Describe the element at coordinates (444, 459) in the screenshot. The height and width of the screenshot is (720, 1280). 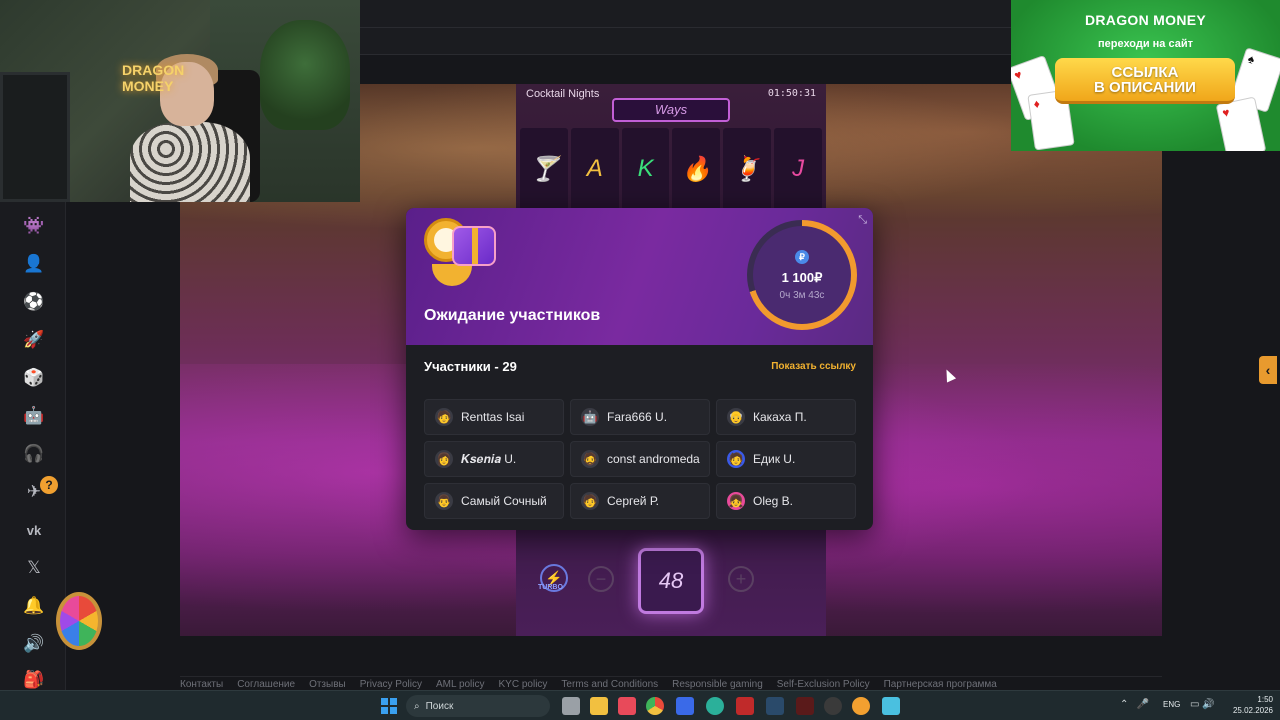
I see `avatar-icon: 👩` at that location.